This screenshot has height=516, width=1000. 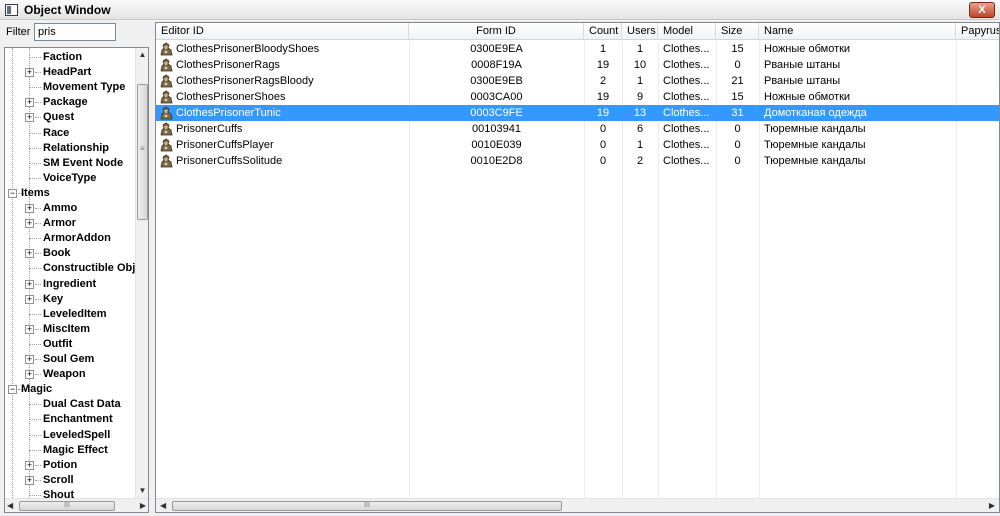 I want to click on cell-name: Тюремные кандалы, so click(x=815, y=161).